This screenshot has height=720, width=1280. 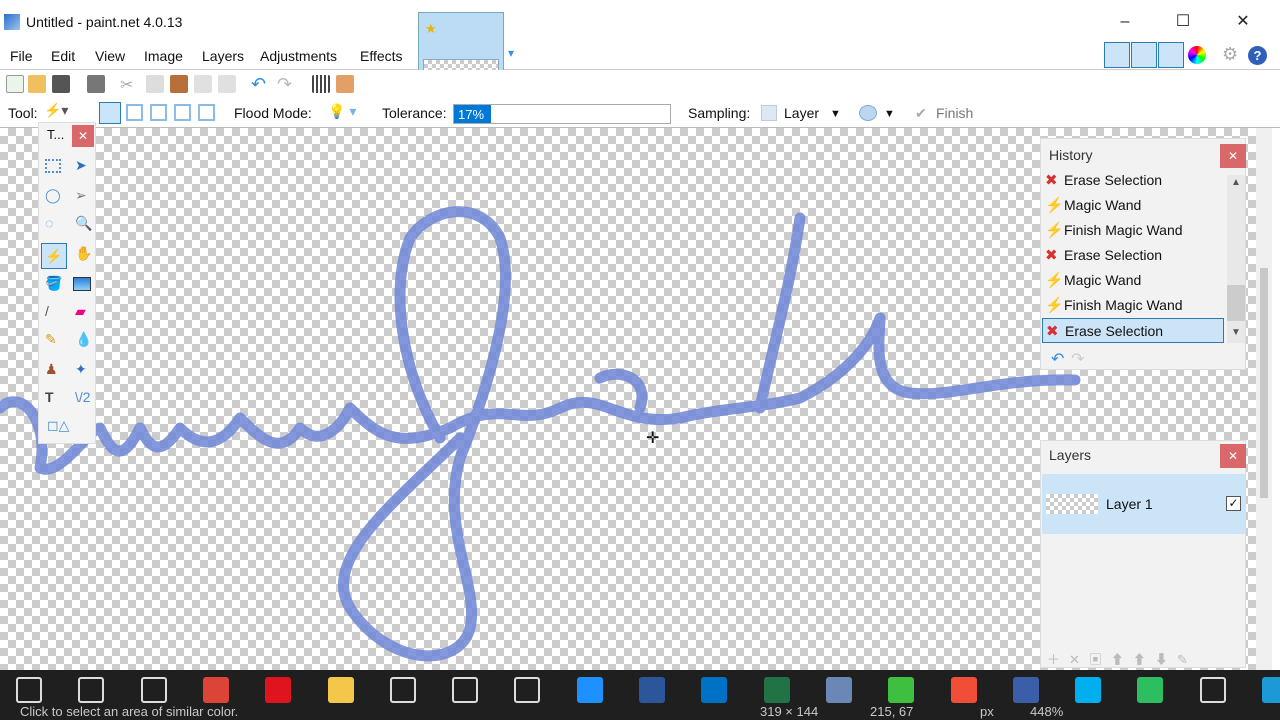 I want to click on menu-layers: Layers, so click(x=223, y=56).